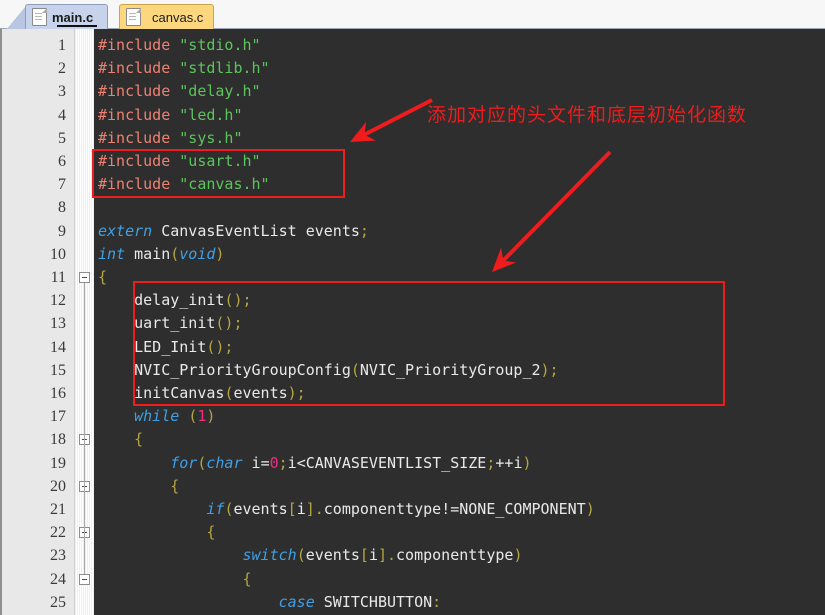 The image size is (825, 615). Describe the element at coordinates (224, 68) in the screenshot. I see `code-token: "stdlib.h"` at that location.